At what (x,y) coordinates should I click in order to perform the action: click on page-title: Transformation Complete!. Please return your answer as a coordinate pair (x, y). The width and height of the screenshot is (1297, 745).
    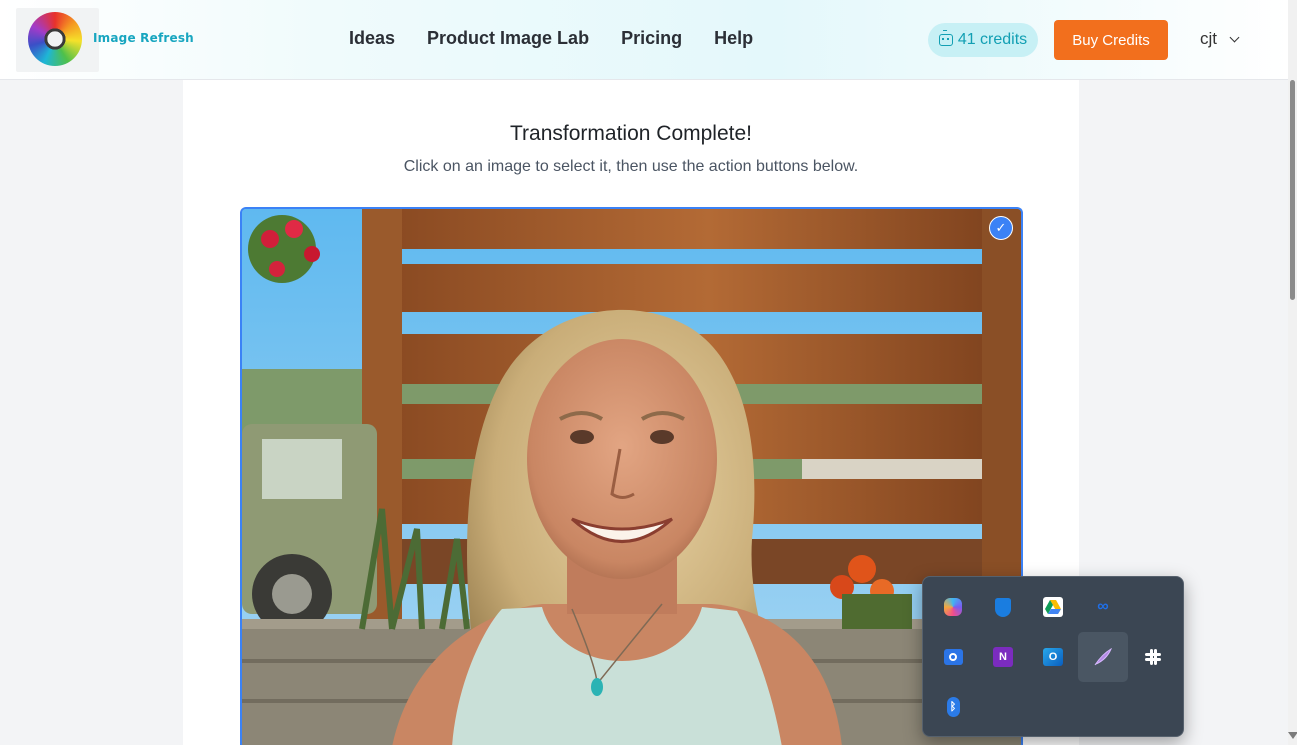
    Looking at the image, I should click on (631, 133).